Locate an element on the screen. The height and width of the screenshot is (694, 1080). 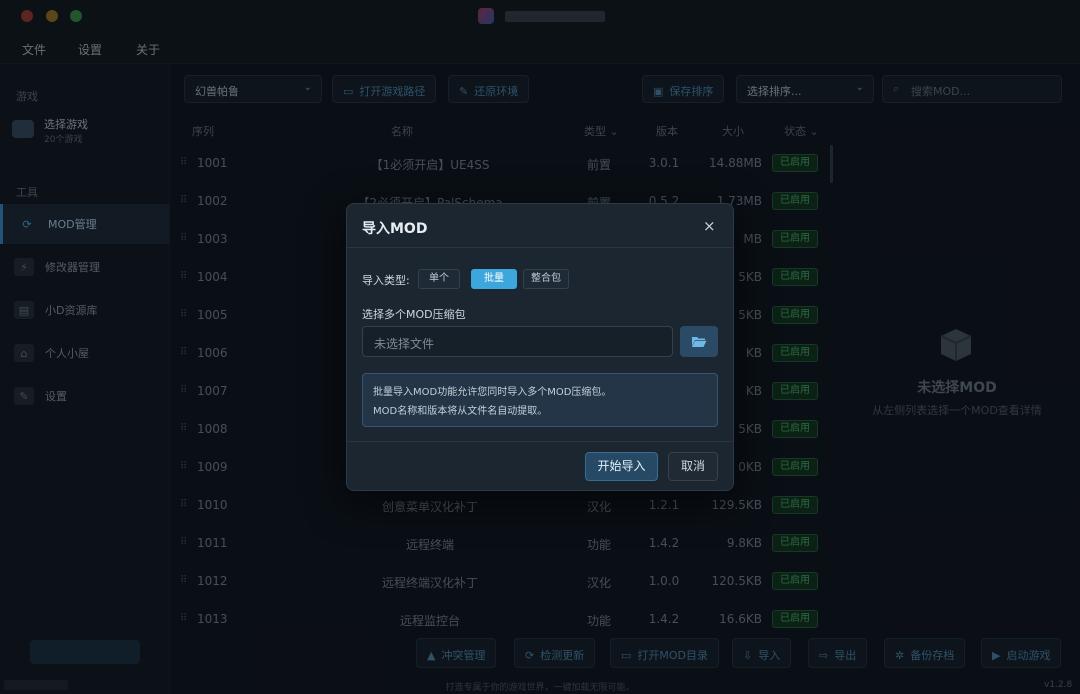
file-placeholder: 未选择文件 is located at coordinates (404, 344).